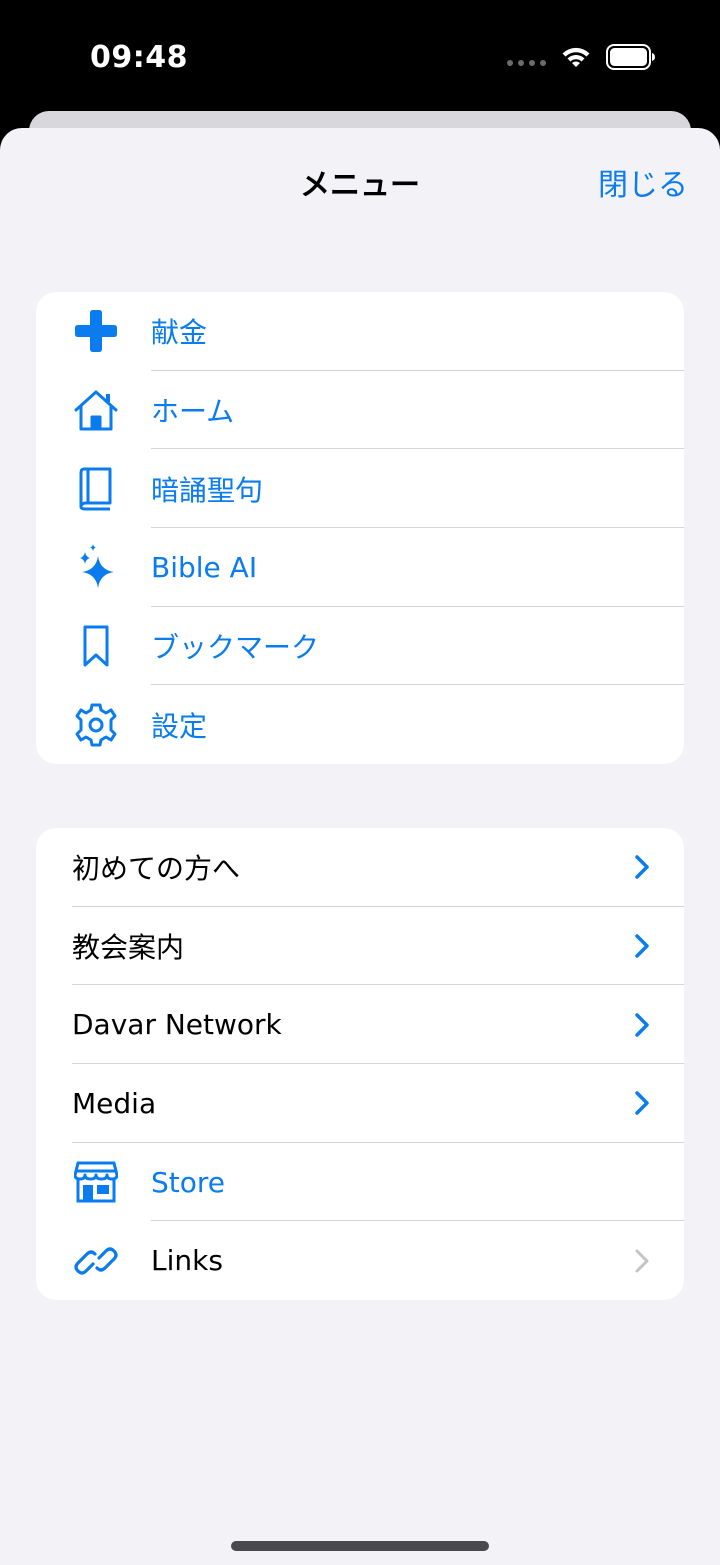  I want to click on battery-icon, so click(630, 57).